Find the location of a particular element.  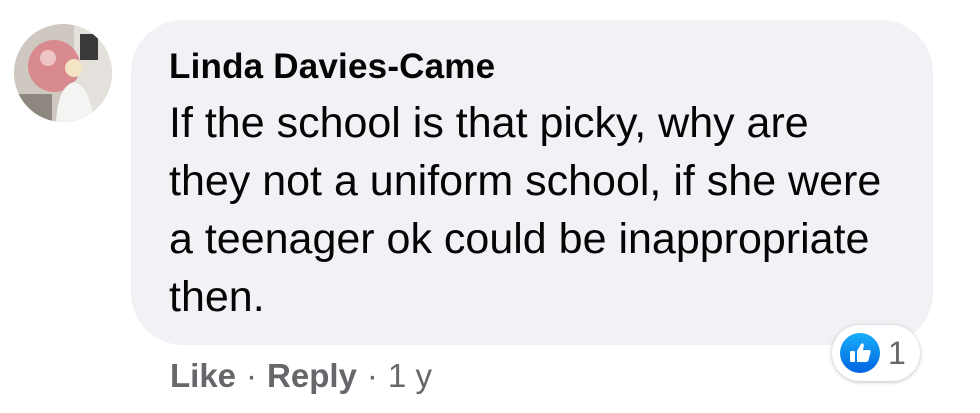

comment-author: Linda Davies-Came is located at coordinates (532, 67).